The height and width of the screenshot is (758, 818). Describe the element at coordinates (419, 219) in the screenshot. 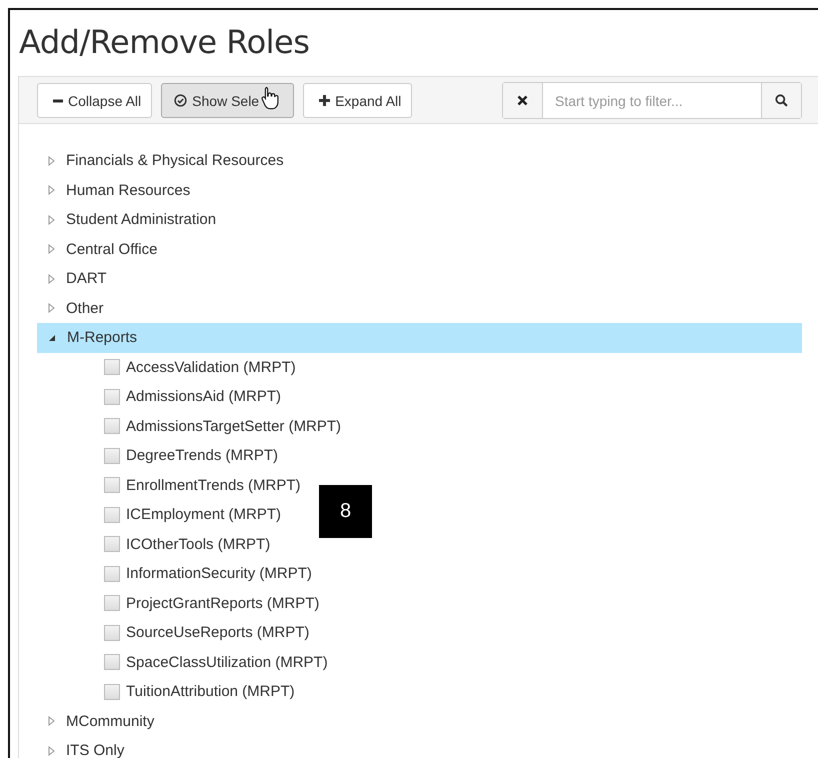

I see `tree-node: Student Administration` at that location.